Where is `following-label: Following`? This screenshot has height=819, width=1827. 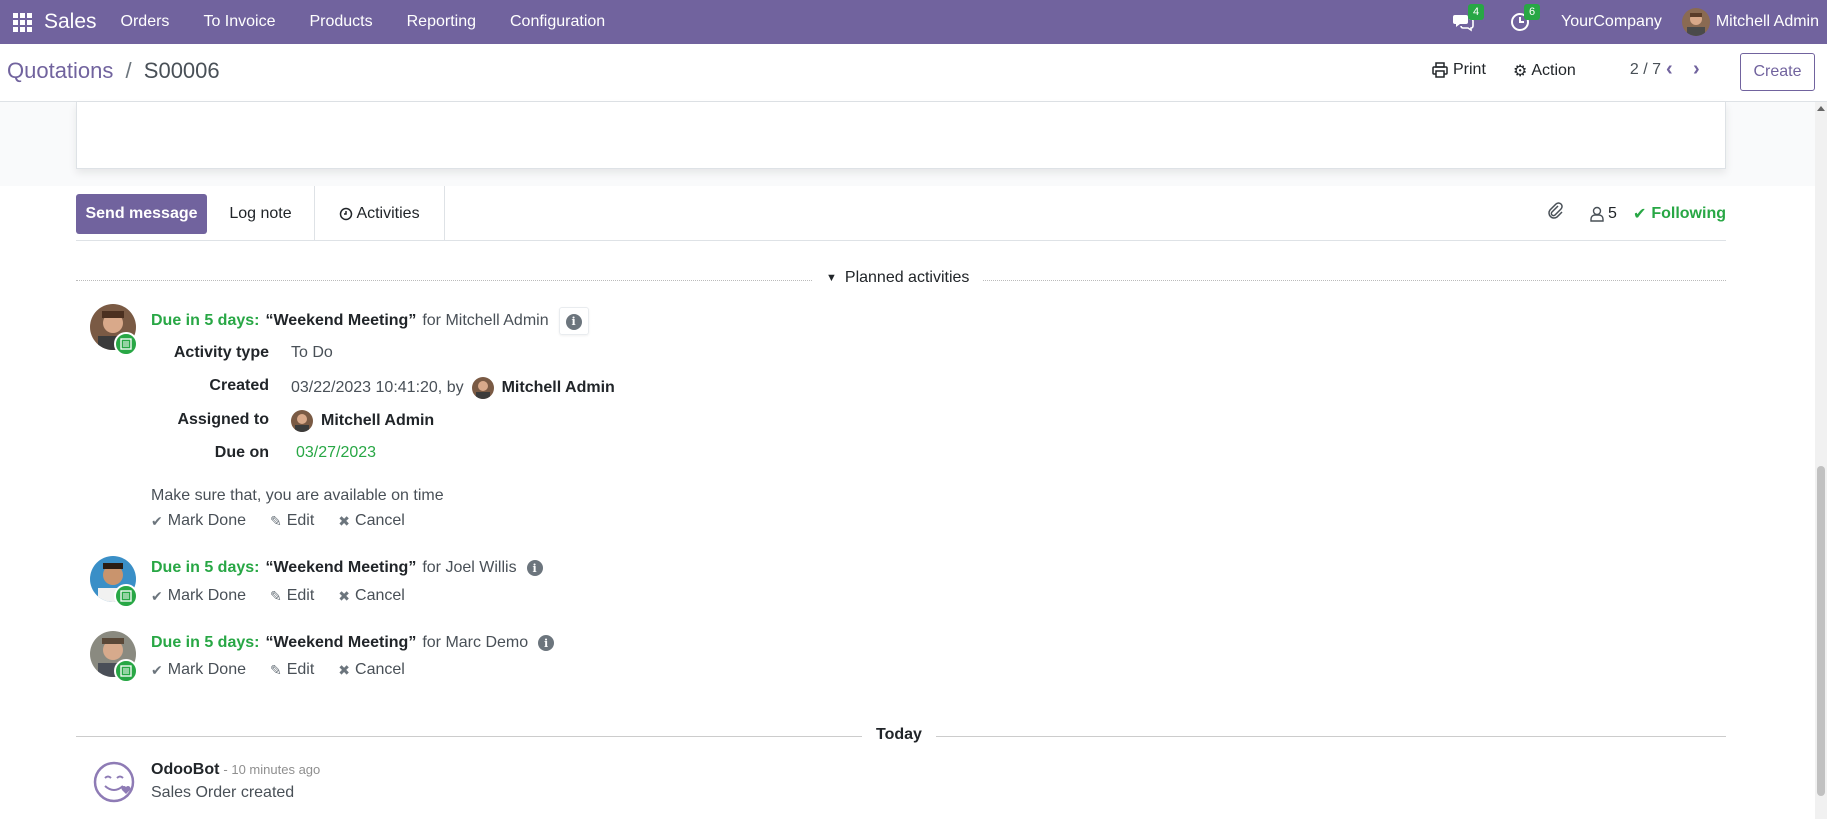 following-label: Following is located at coordinates (1688, 213).